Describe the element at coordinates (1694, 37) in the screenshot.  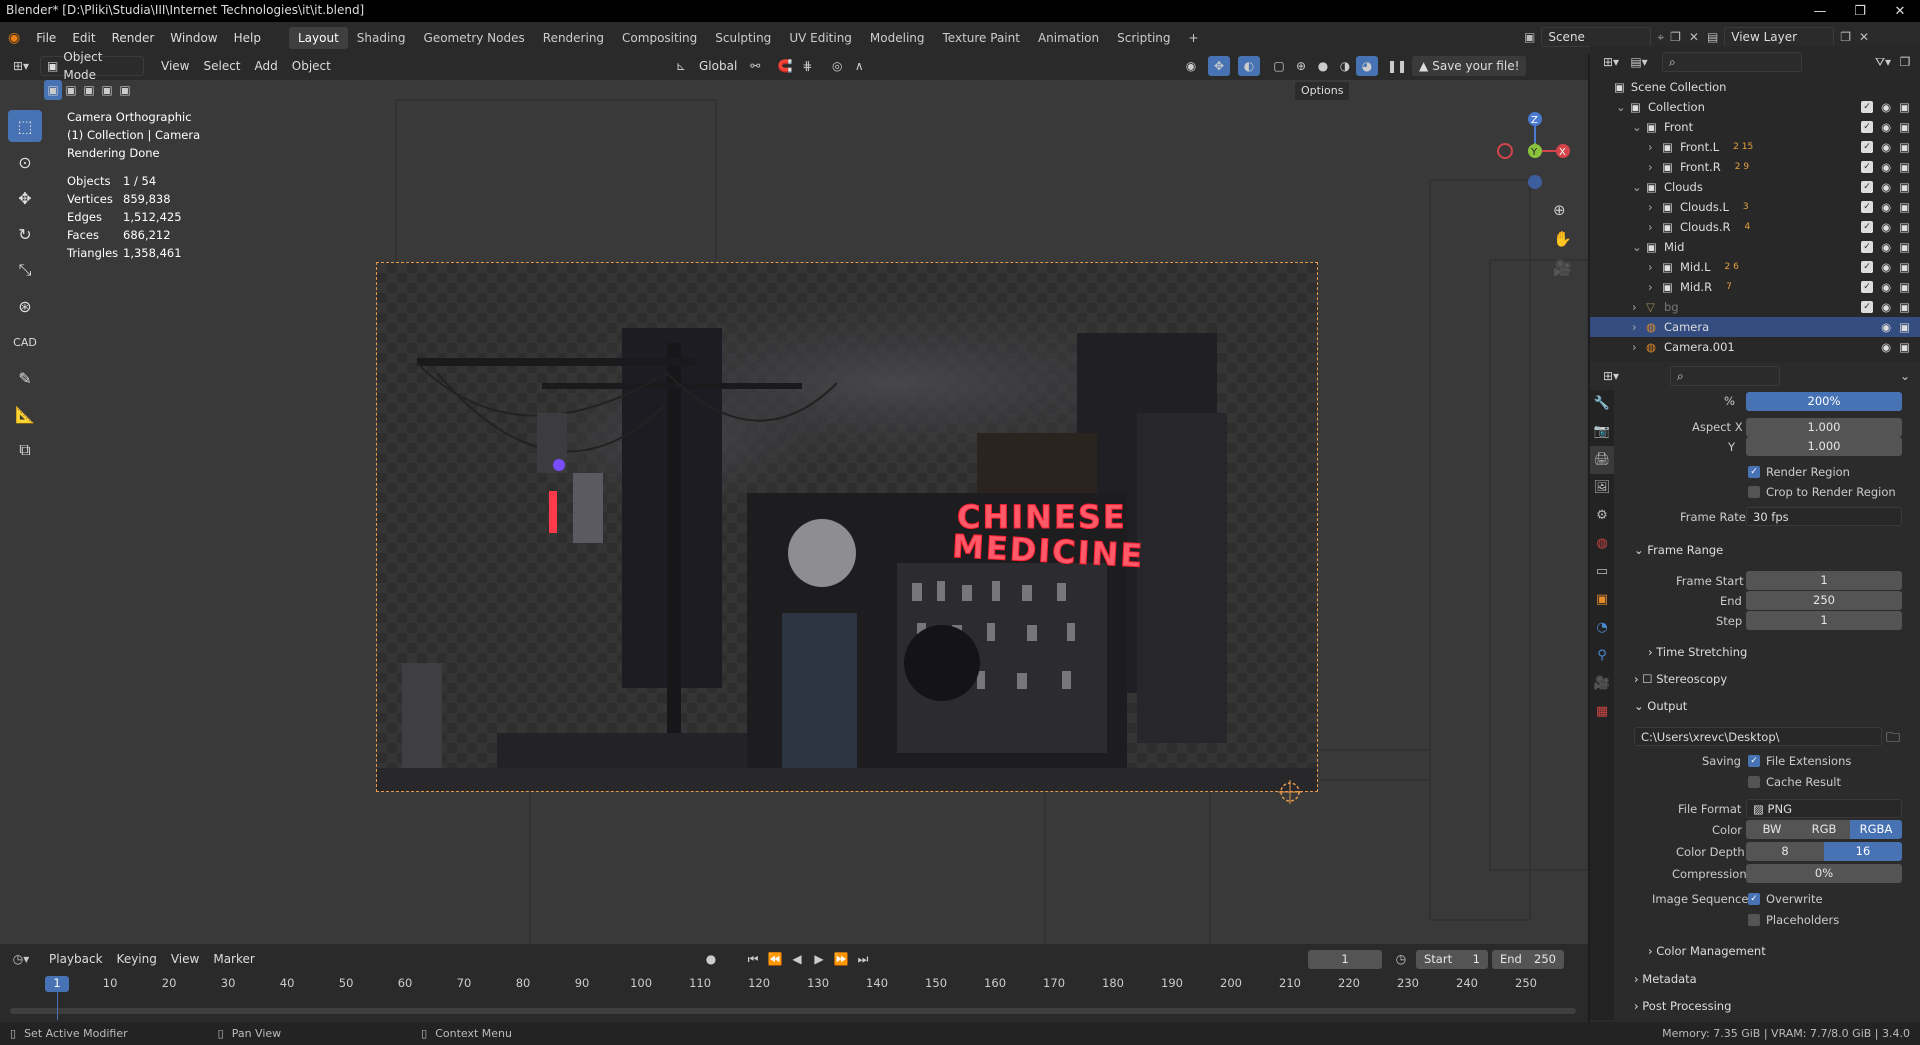
I see `delete-scene-icon: ✕` at that location.